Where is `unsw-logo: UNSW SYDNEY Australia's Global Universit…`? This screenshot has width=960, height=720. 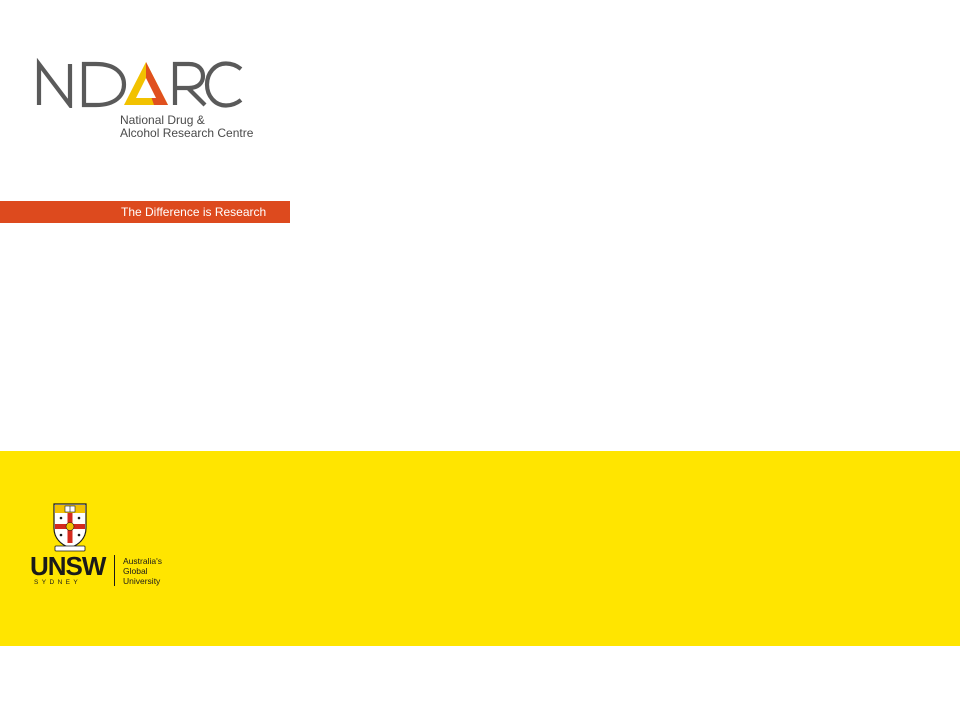
unsw-logo: UNSW SYDNEY Australia's Global Universit… is located at coordinates (115, 547).